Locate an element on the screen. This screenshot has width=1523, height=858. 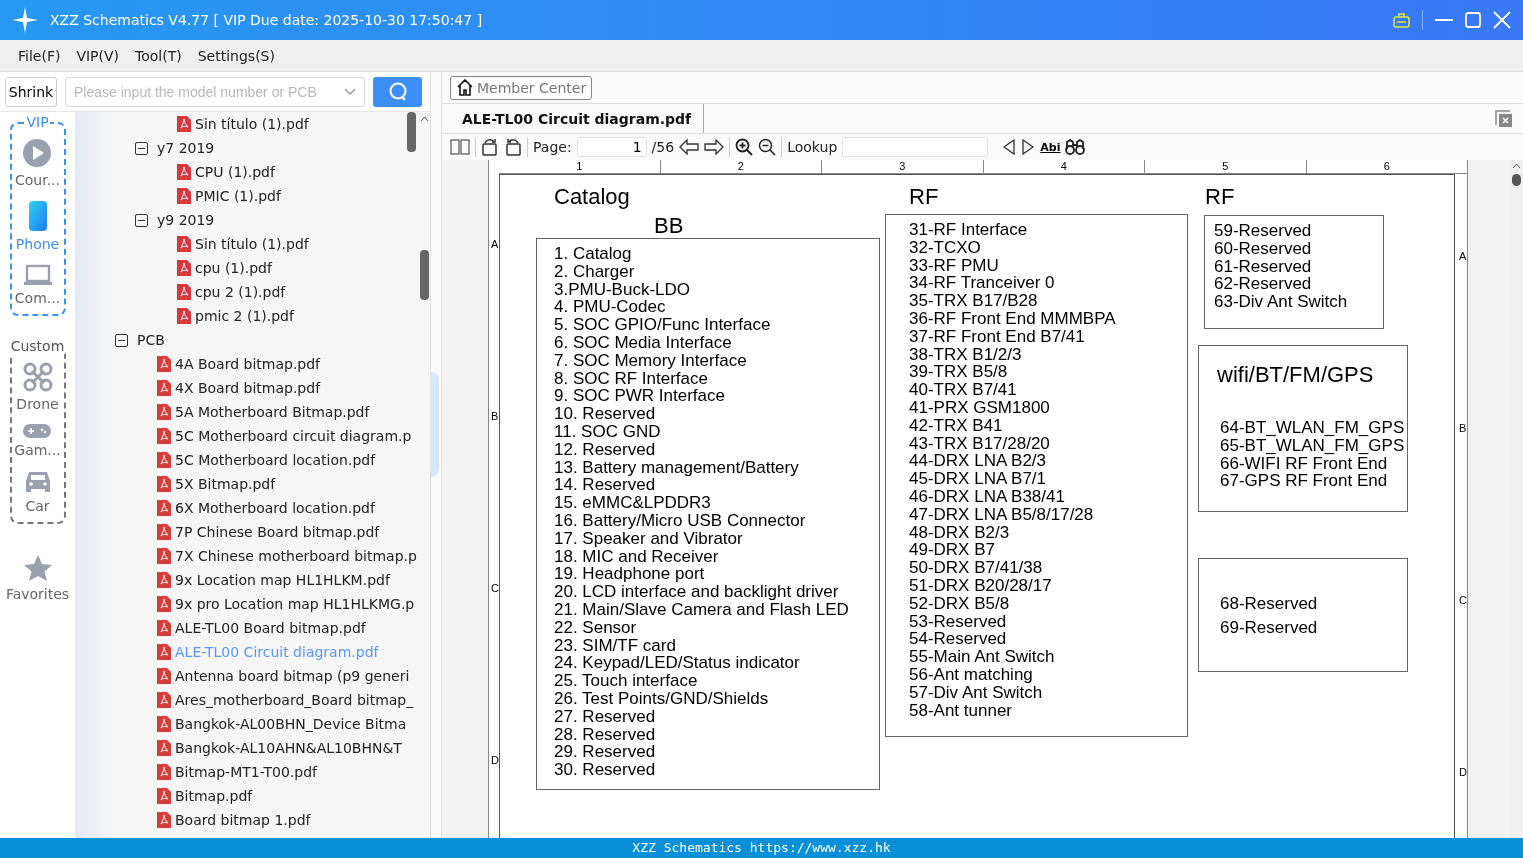
menu-item: Tool(T) is located at coordinates (158, 55).